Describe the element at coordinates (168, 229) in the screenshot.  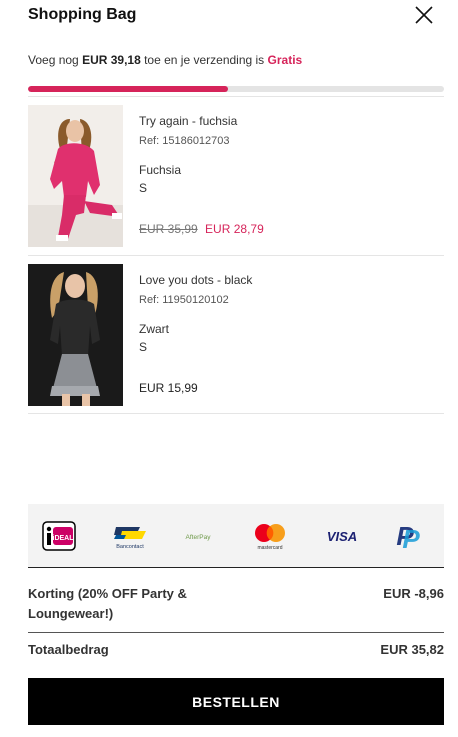
I see `product-old-price: EUR 35,99` at that location.